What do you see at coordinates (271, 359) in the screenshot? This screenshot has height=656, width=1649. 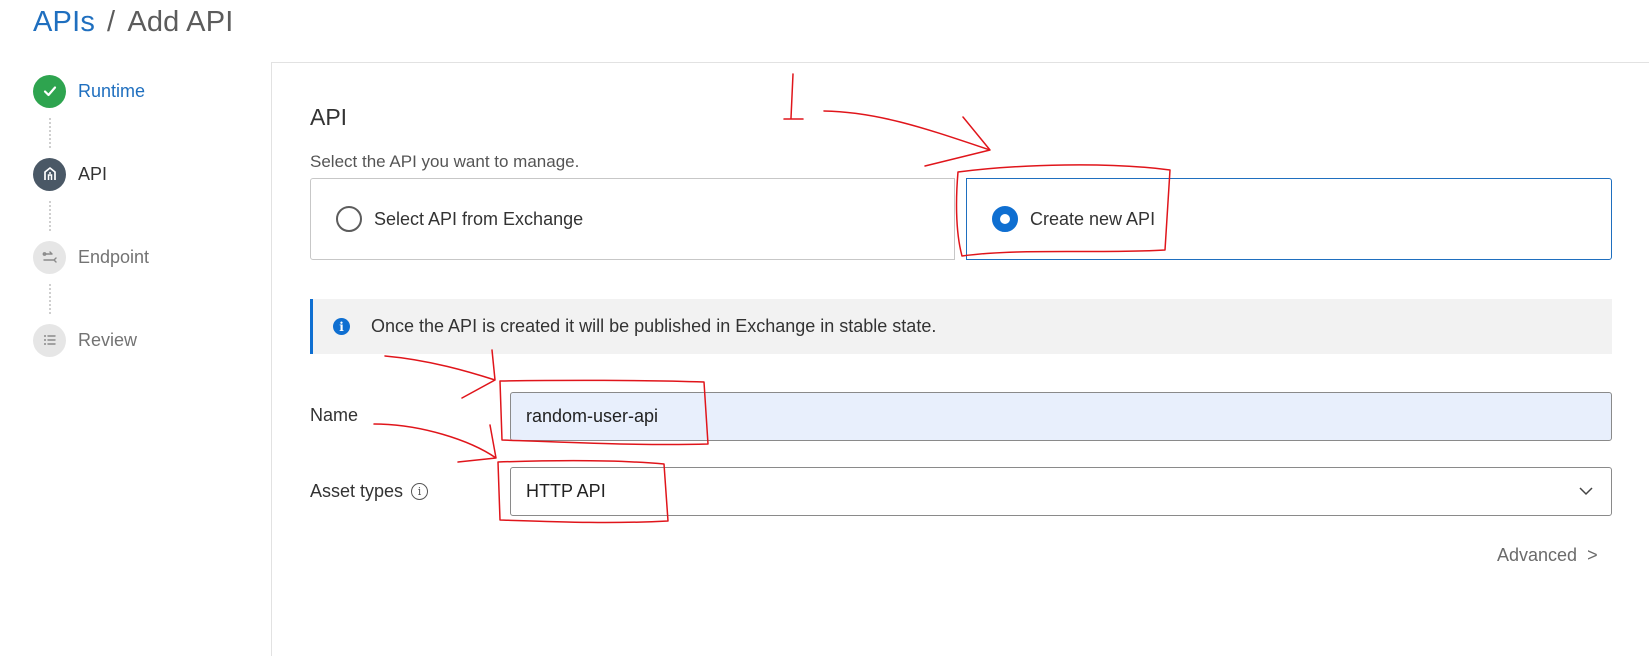 I see `sidebar-divider` at bounding box center [271, 359].